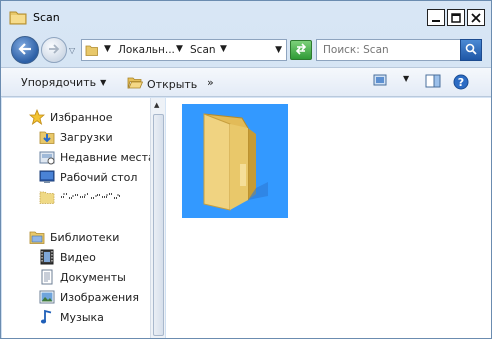  I want to click on address-bar: ▼ Локальн... ▼ Scan ▼ ▼, so click(184, 50).